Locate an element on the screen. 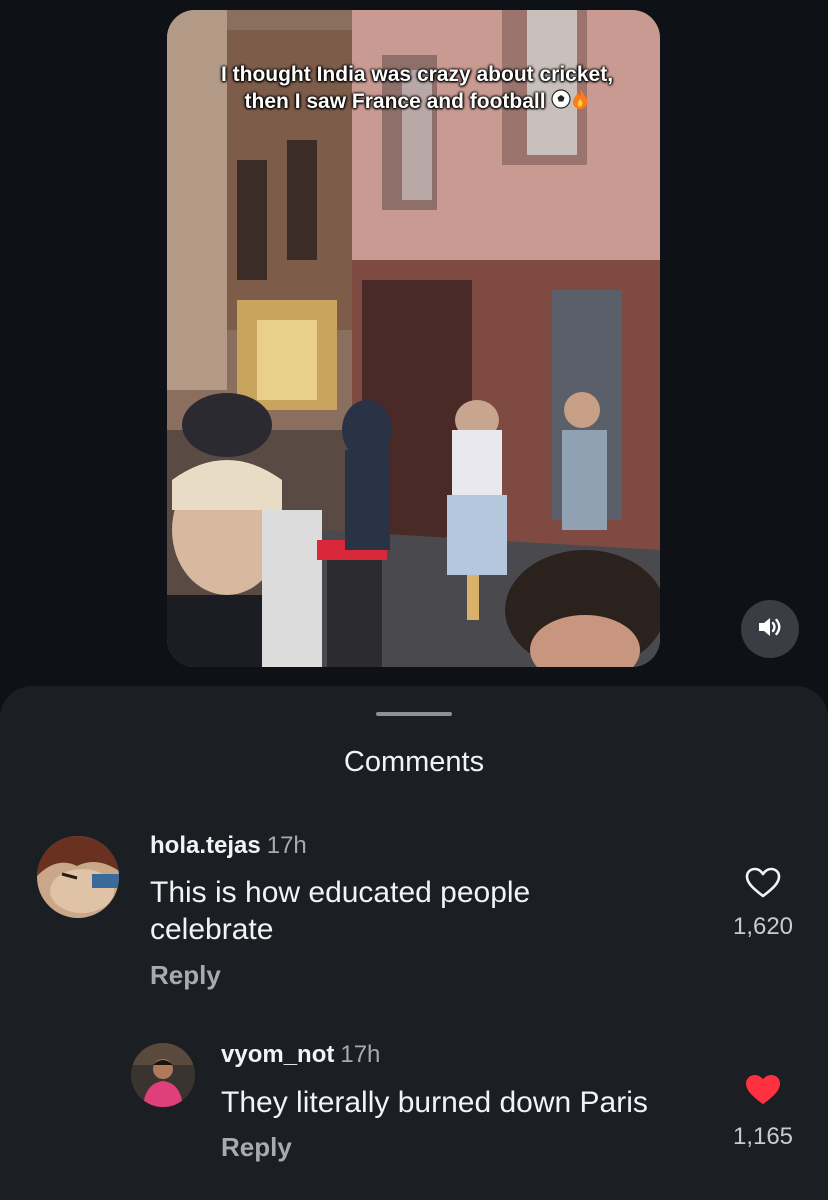 The height and width of the screenshot is (1200, 828). comment-time: 17h is located at coordinates (286, 845).